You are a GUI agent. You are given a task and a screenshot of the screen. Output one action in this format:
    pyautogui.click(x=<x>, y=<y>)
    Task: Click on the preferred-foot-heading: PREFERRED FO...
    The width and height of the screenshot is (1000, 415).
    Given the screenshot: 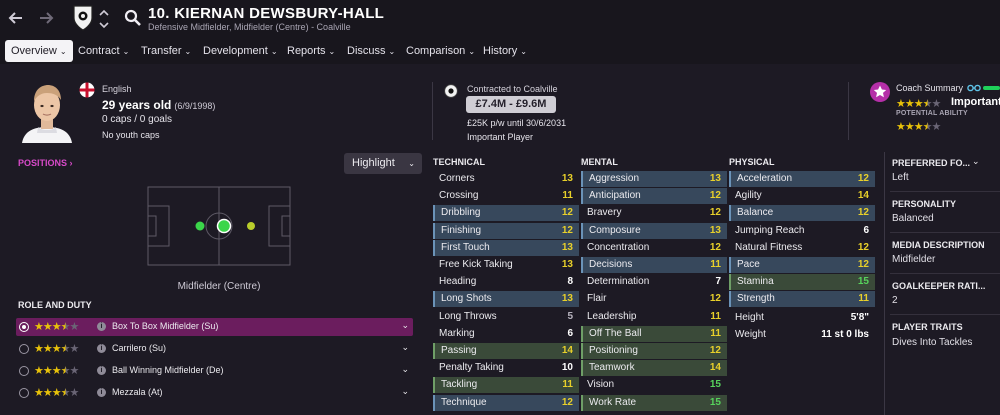 What is the action you would take?
    pyautogui.click(x=931, y=163)
    